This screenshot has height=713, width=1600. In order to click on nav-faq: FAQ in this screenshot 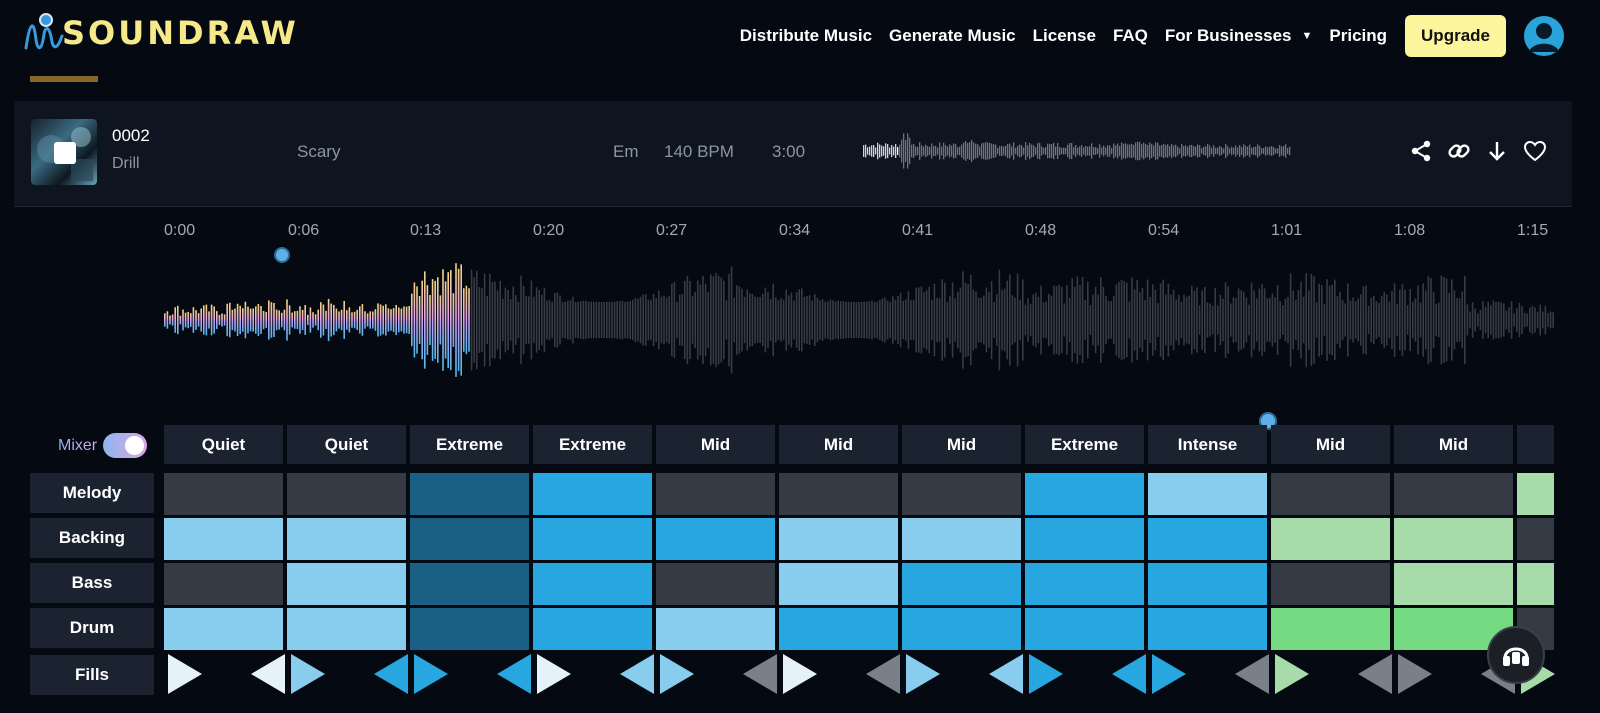, I will do `click(1130, 36)`.